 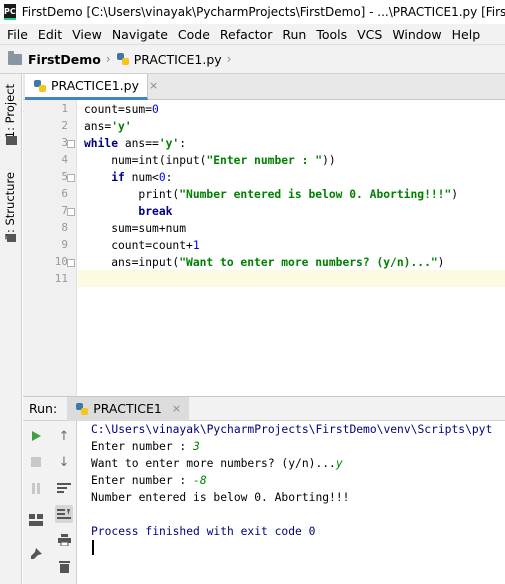 I want to click on line-number: 8, so click(x=64, y=227).